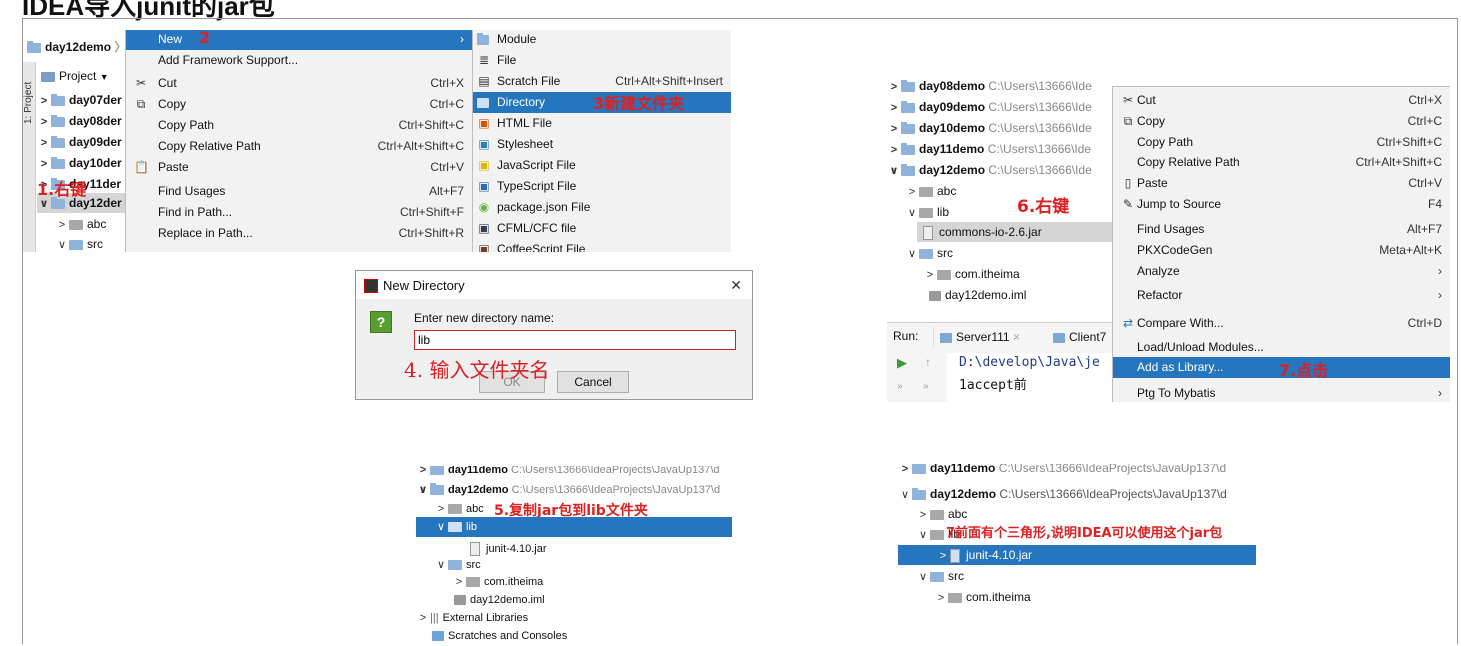  Describe the element at coordinates (86, 76) in the screenshot. I see `project-view-header: Project ▼` at that location.